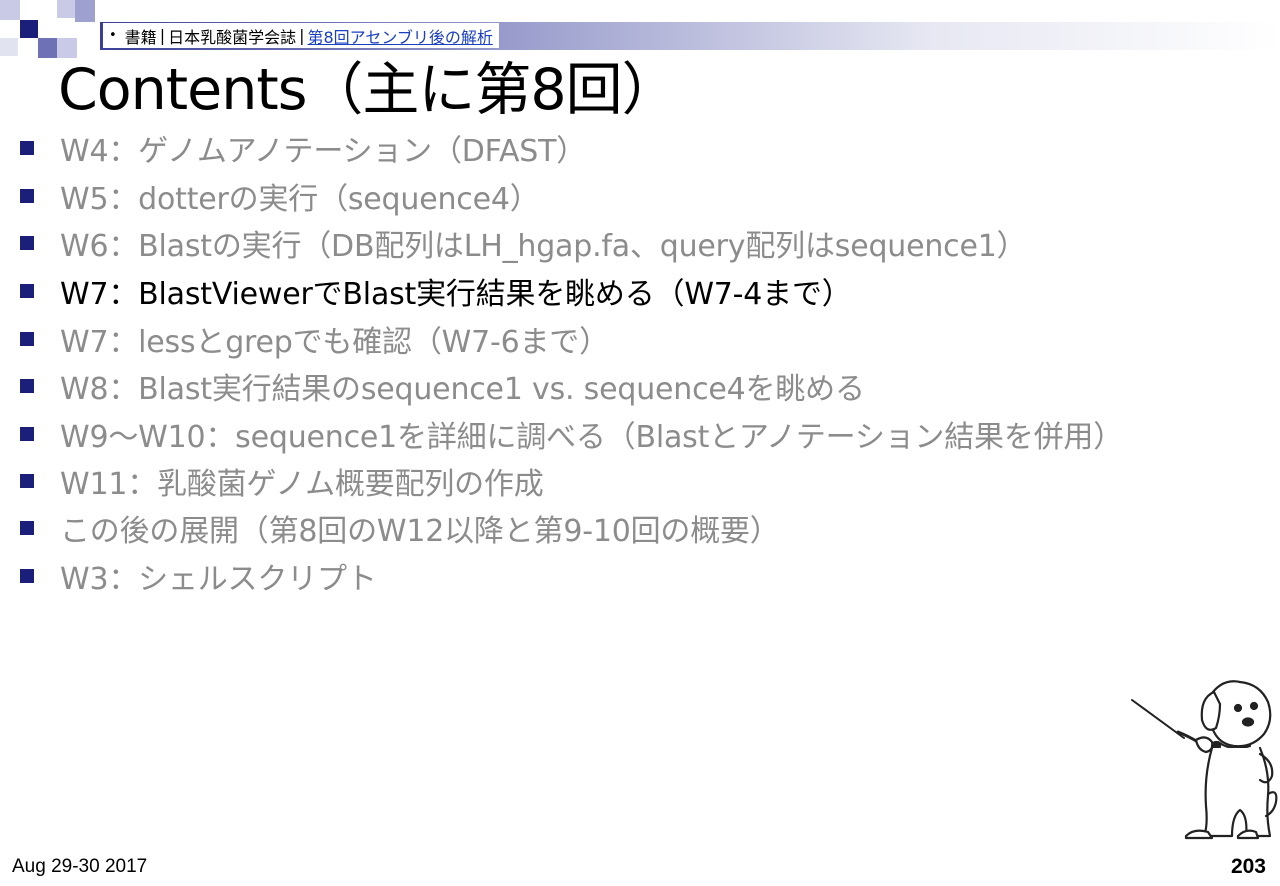  What do you see at coordinates (334, 342) in the screenshot?
I see `list-item-text: W7：lessとgrepでも確認（W7-6まで）` at bounding box center [334, 342].